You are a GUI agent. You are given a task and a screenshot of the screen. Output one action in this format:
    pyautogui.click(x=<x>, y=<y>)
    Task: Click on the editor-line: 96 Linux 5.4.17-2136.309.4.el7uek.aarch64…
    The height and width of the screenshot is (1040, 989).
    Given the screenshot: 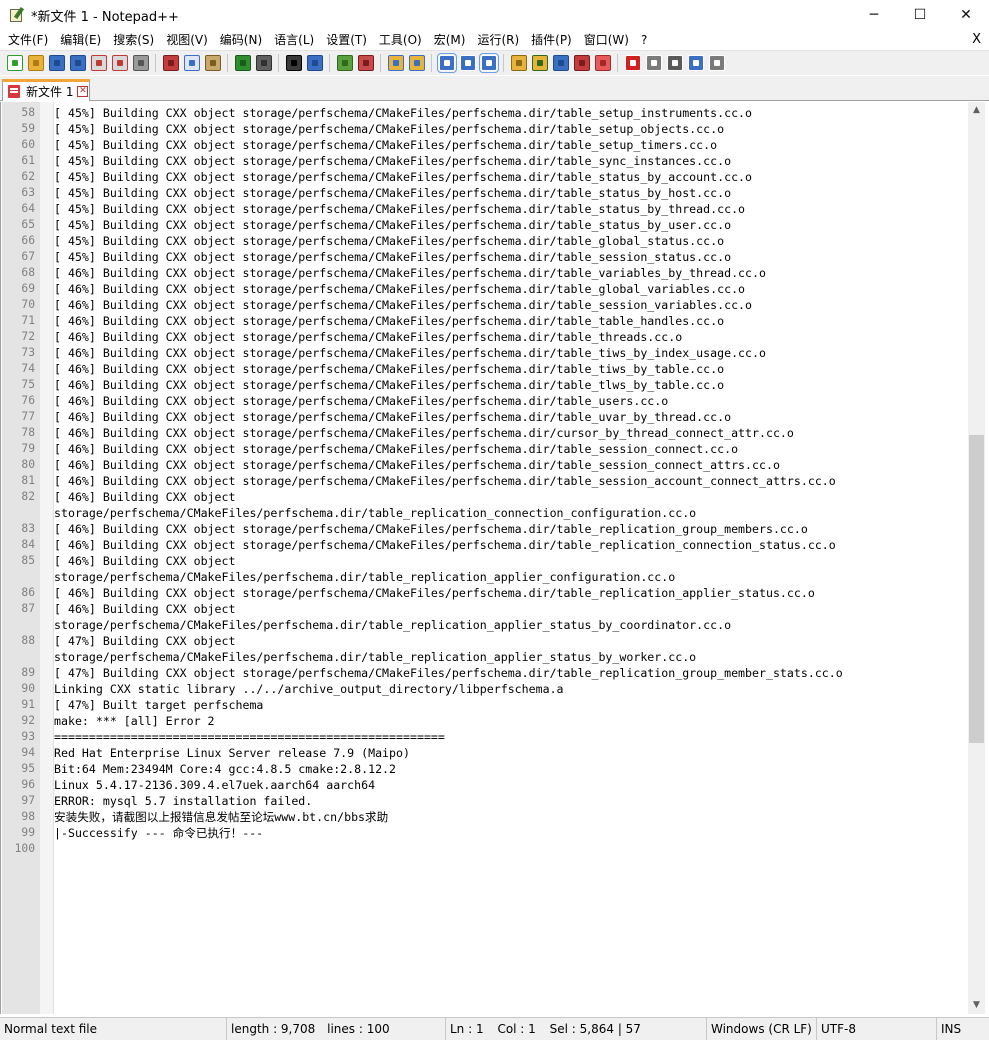 What is the action you would take?
    pyautogui.click(x=484, y=785)
    